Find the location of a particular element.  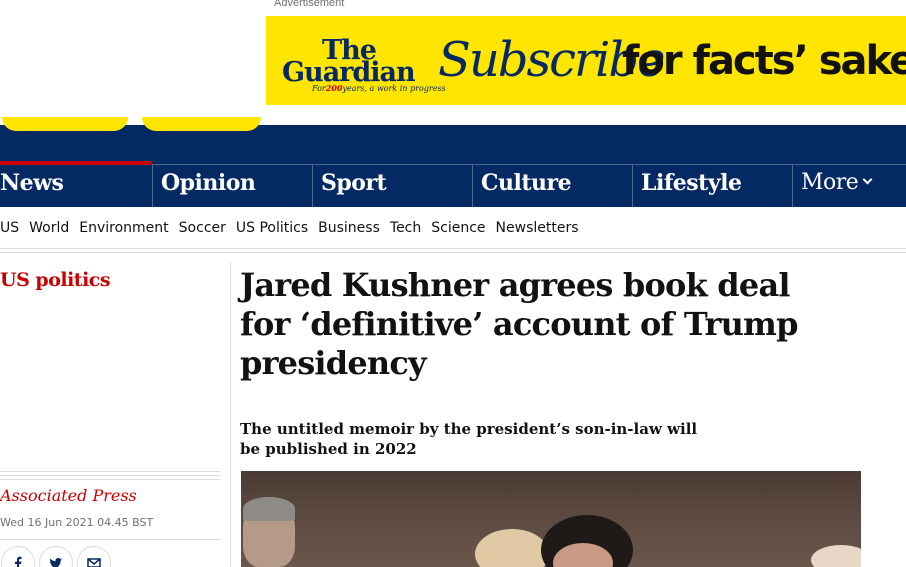

more-menu-button: More is located at coordinates (849, 186).